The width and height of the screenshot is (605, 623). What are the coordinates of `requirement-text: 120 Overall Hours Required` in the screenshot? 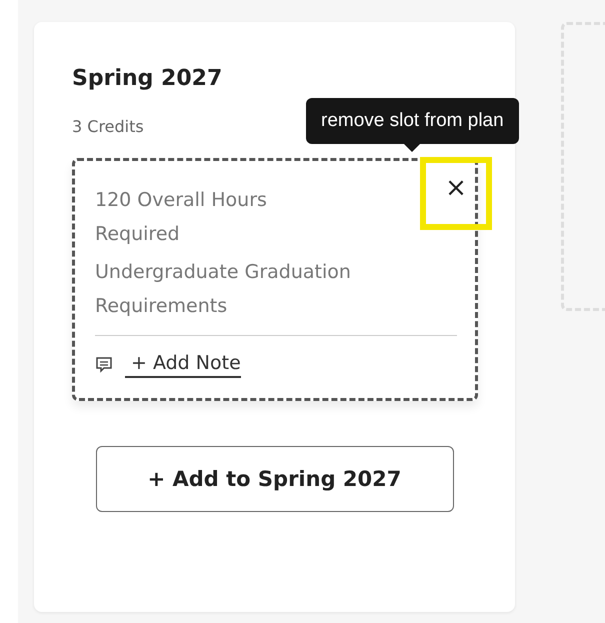 It's located at (181, 217).